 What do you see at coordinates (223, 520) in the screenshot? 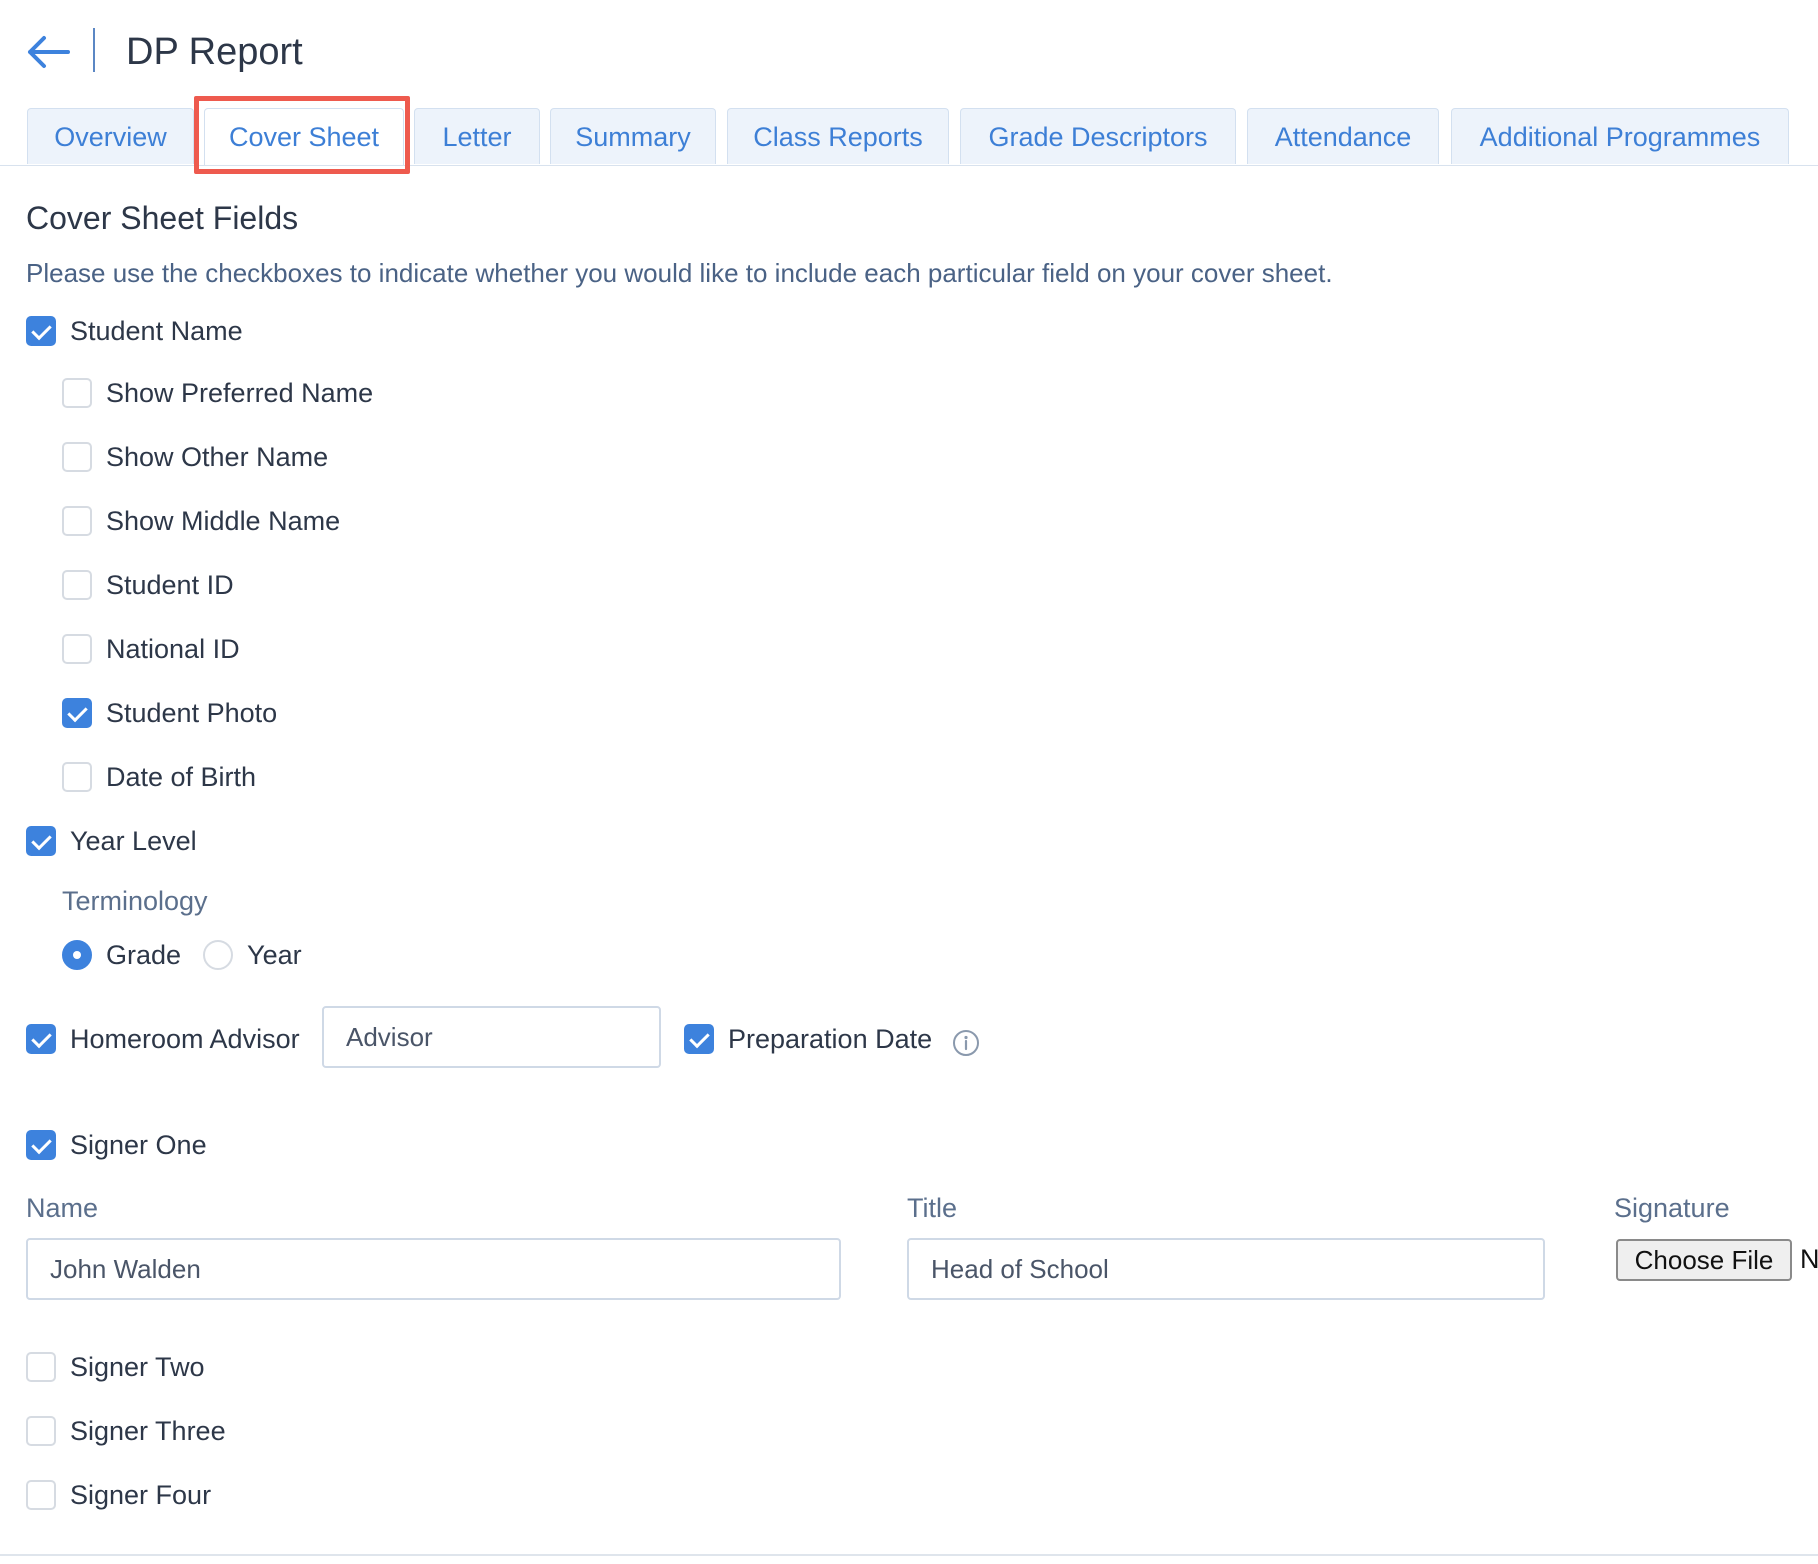
I see `show-middle-name-label: Show Middle Name` at bounding box center [223, 520].